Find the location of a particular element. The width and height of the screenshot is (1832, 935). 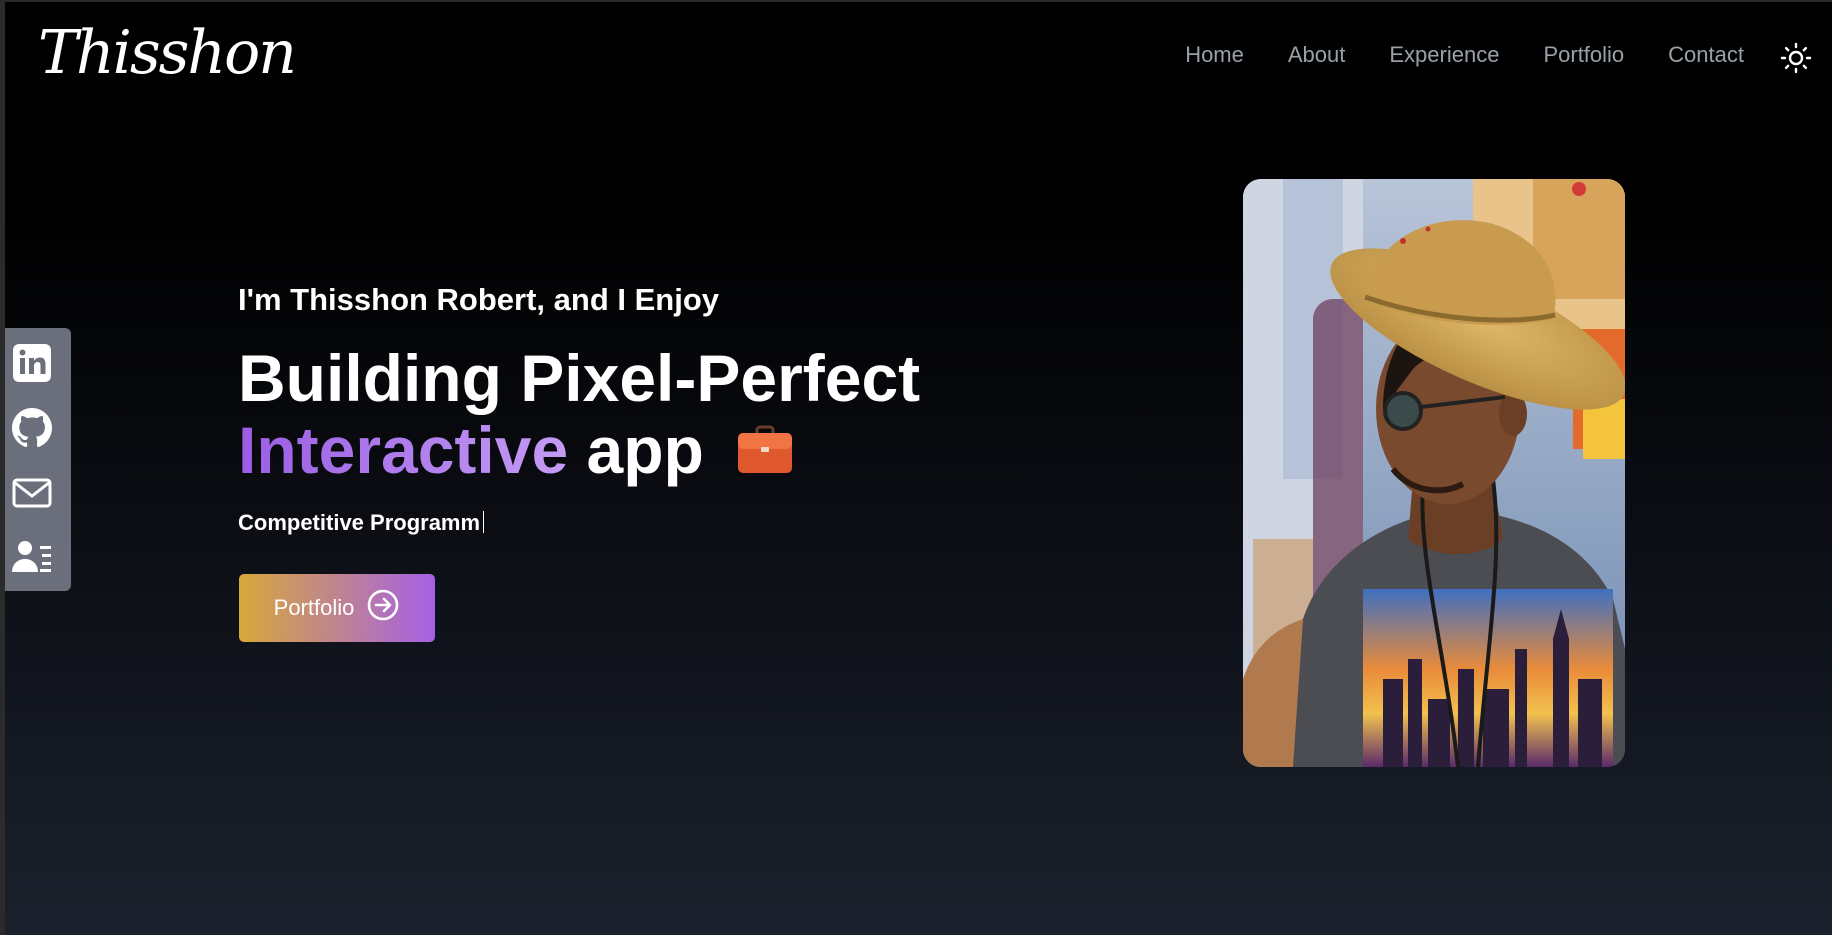

profile-photo is located at coordinates (1434, 473).